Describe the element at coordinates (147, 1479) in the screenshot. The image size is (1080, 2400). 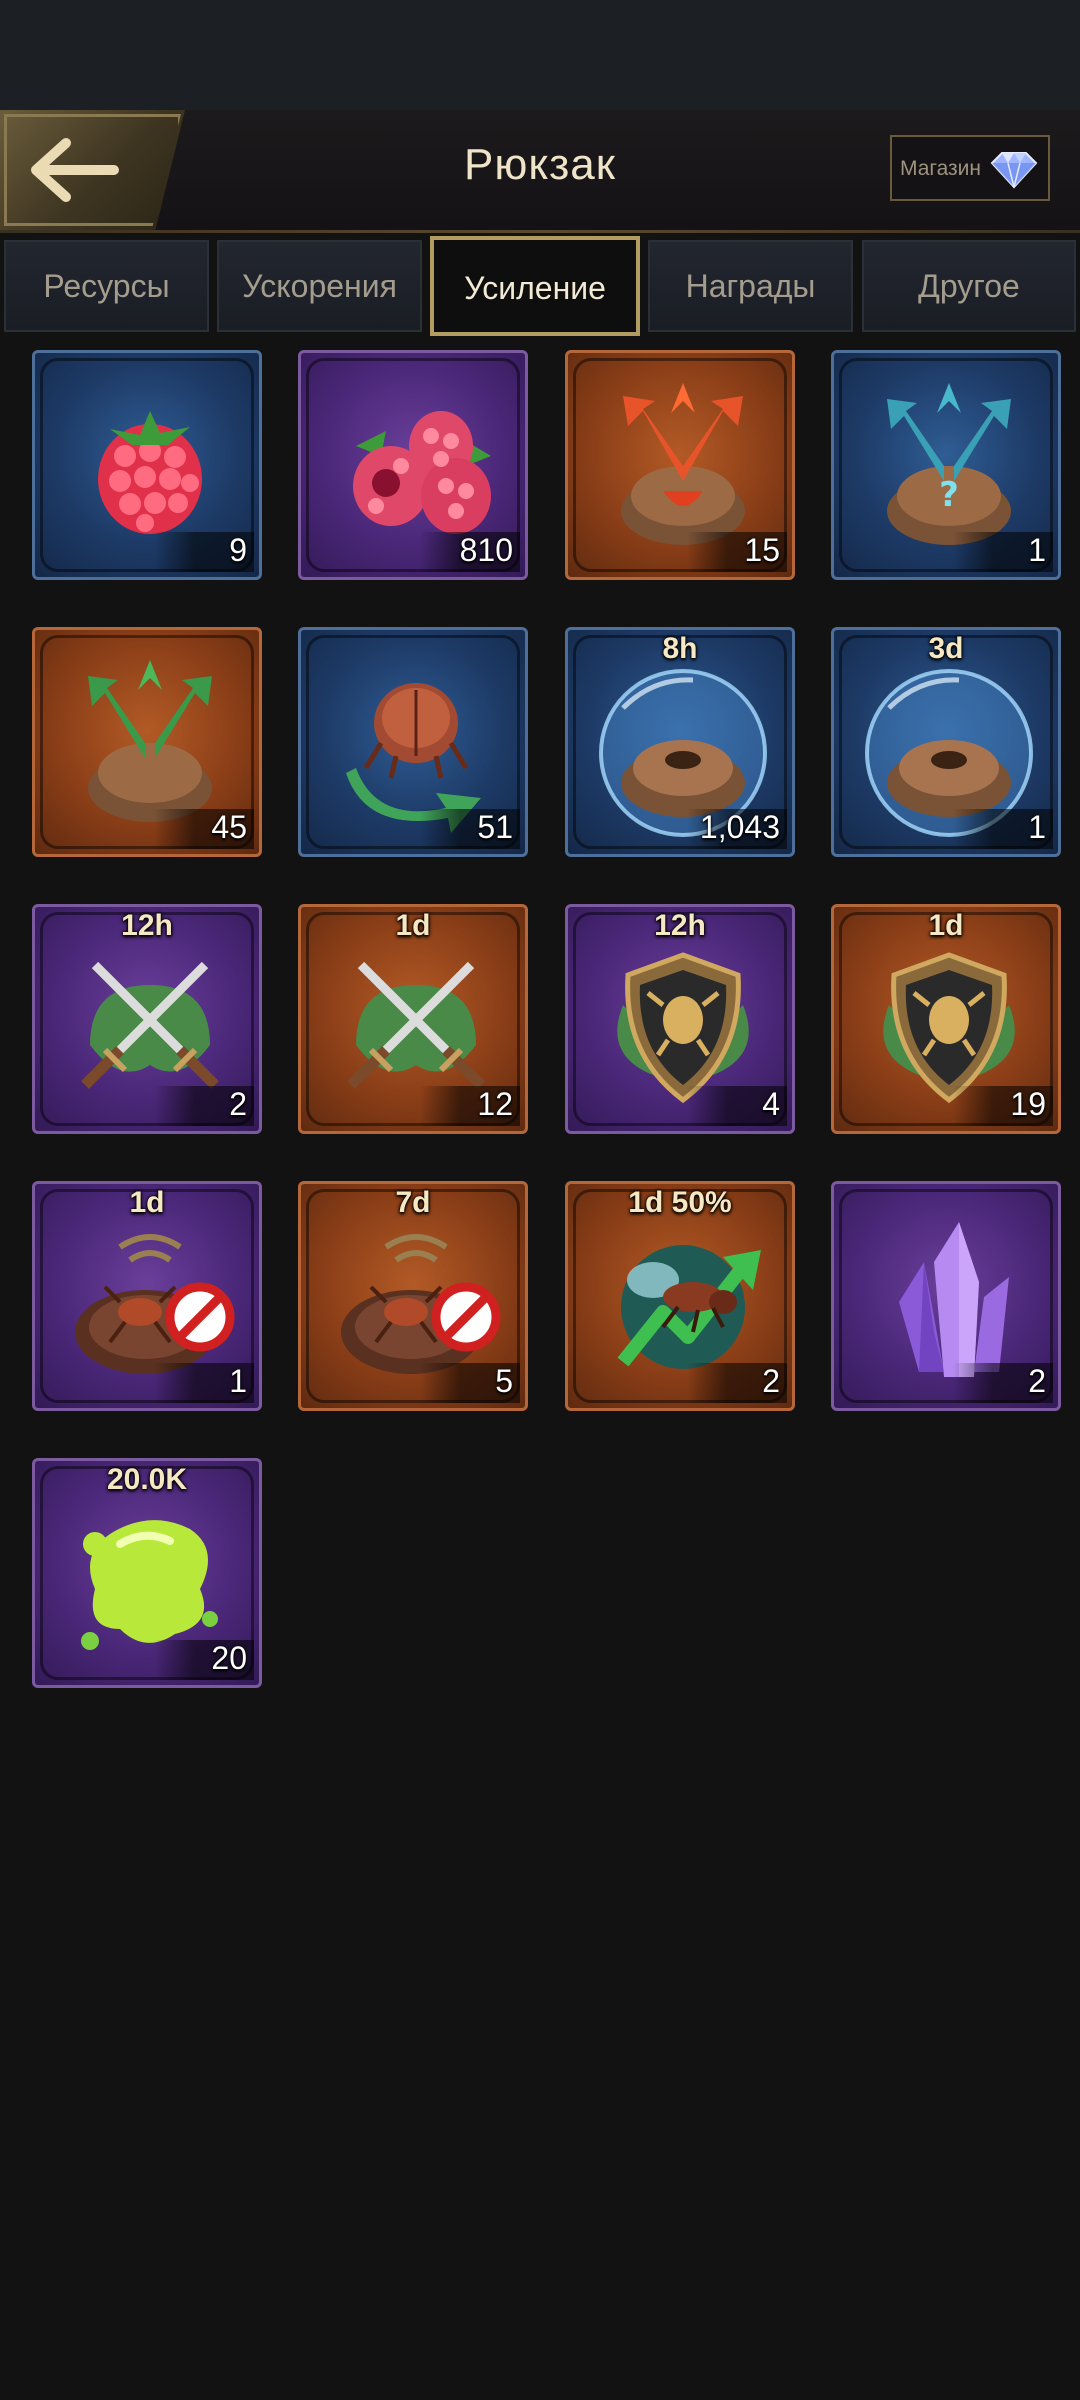
I see `item-amount: 20.0K` at that location.